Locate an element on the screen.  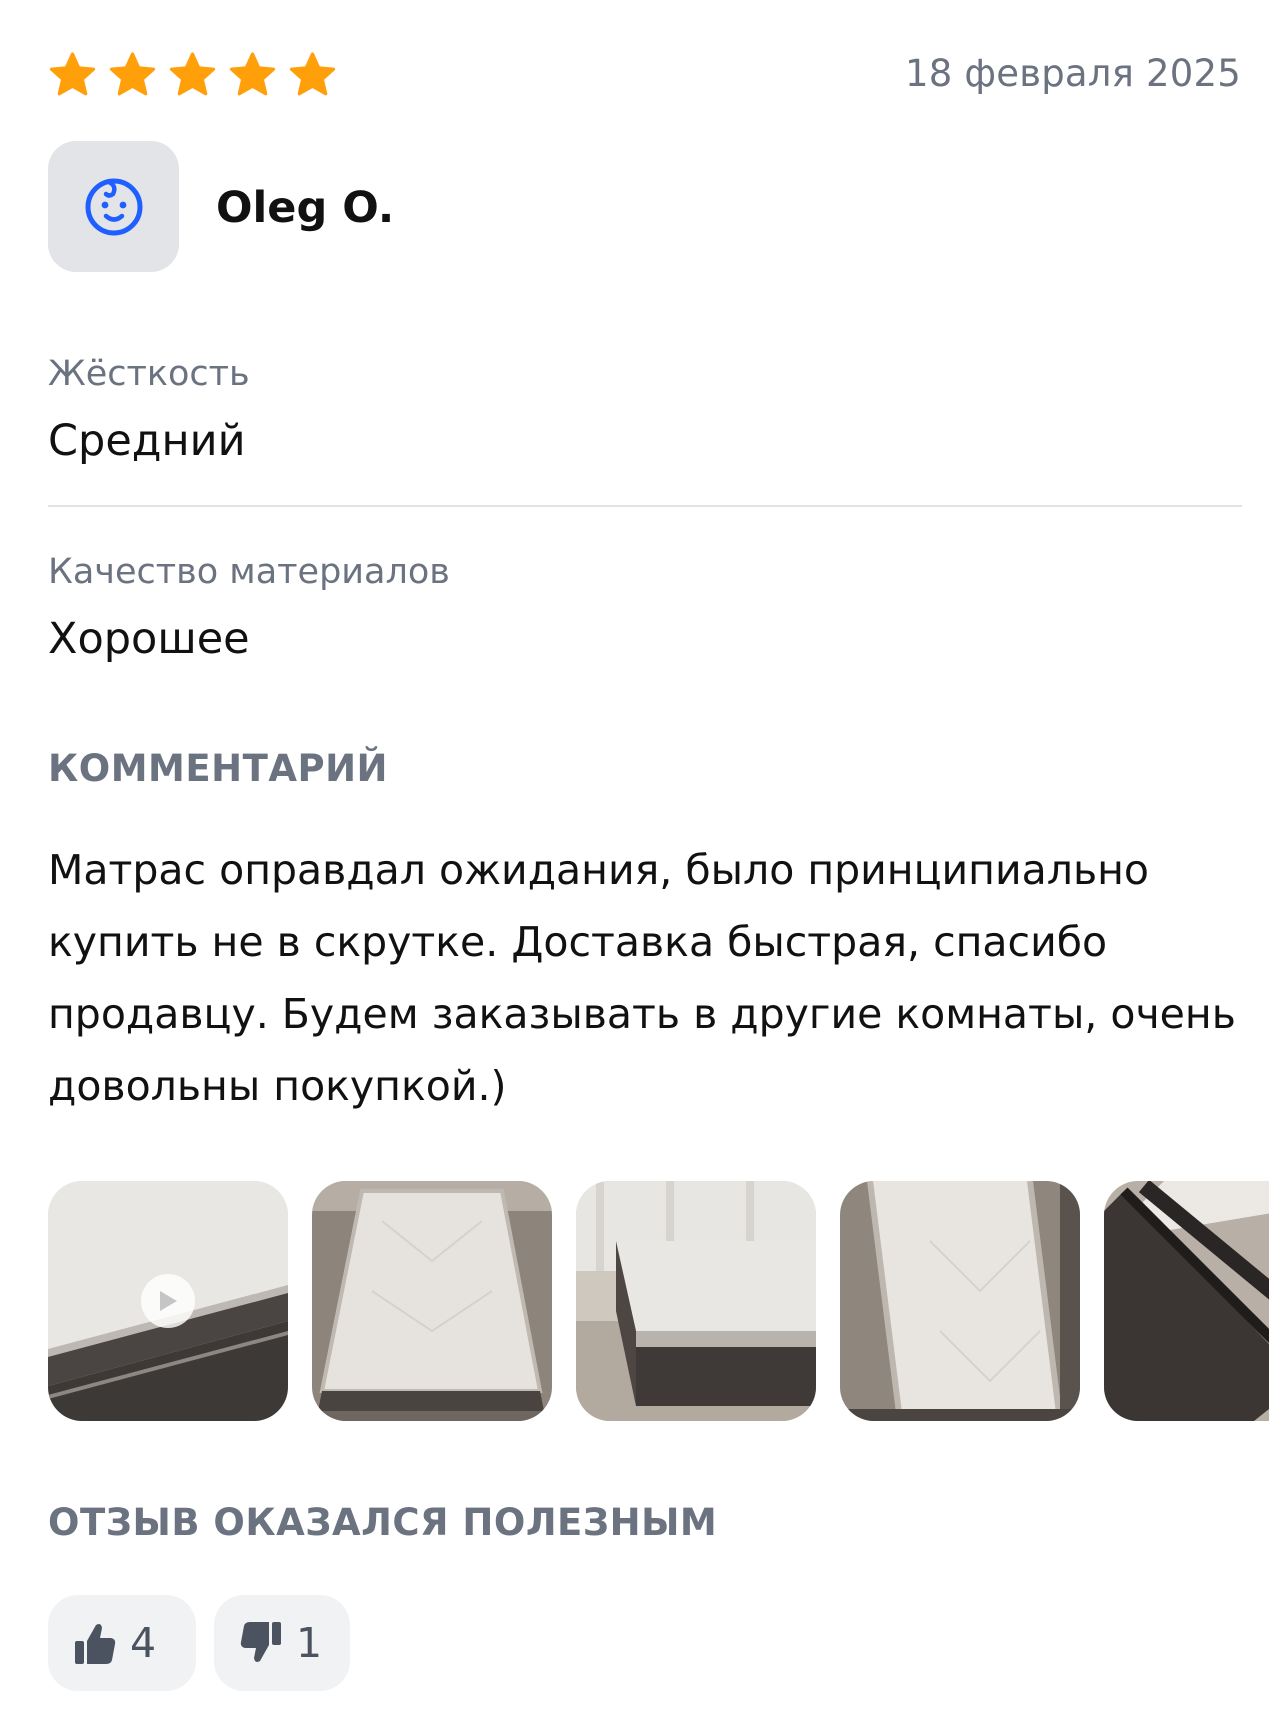
thumbs-down-icon is located at coordinates (260, 1642).